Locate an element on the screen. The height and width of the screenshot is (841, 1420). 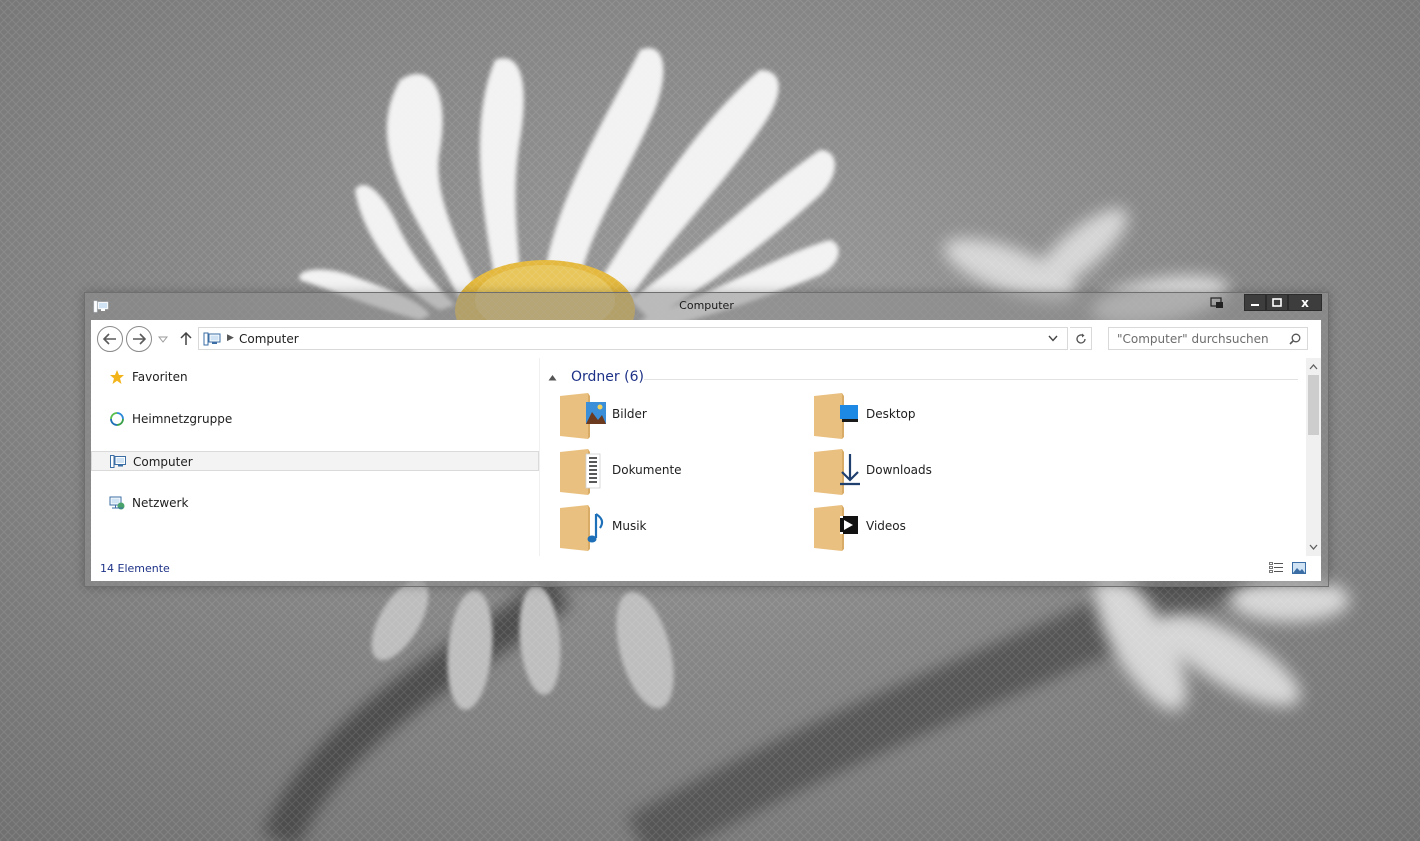
item-count: 14 Elemente is located at coordinates (135, 568).